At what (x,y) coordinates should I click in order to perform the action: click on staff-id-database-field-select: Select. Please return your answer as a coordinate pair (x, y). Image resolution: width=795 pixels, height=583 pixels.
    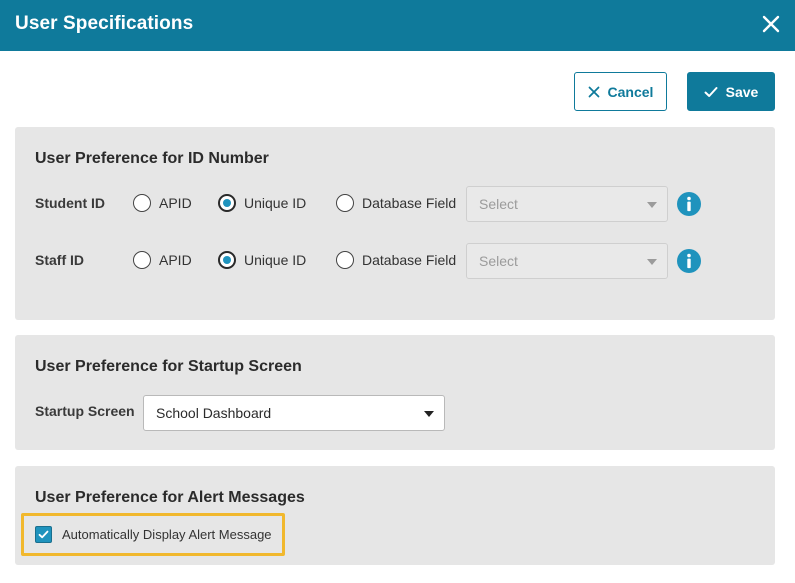
    Looking at the image, I should click on (567, 261).